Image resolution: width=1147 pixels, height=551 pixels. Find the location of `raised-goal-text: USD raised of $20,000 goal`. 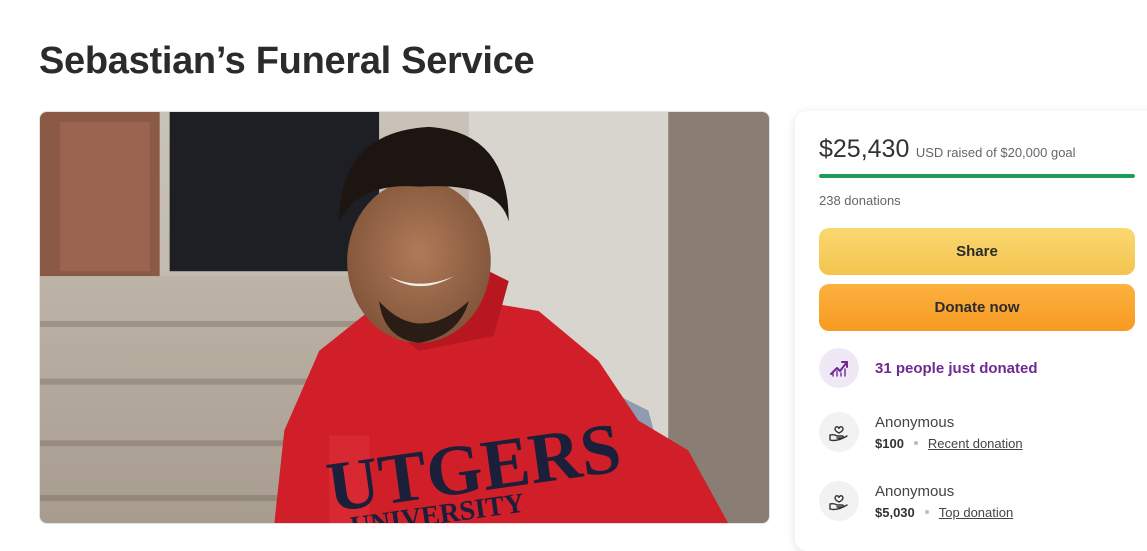

raised-goal-text: USD raised of $20,000 goal is located at coordinates (995, 152).